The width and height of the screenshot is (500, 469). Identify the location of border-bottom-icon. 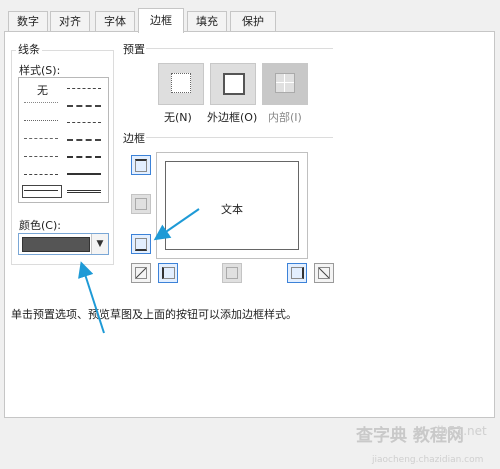
(141, 244).